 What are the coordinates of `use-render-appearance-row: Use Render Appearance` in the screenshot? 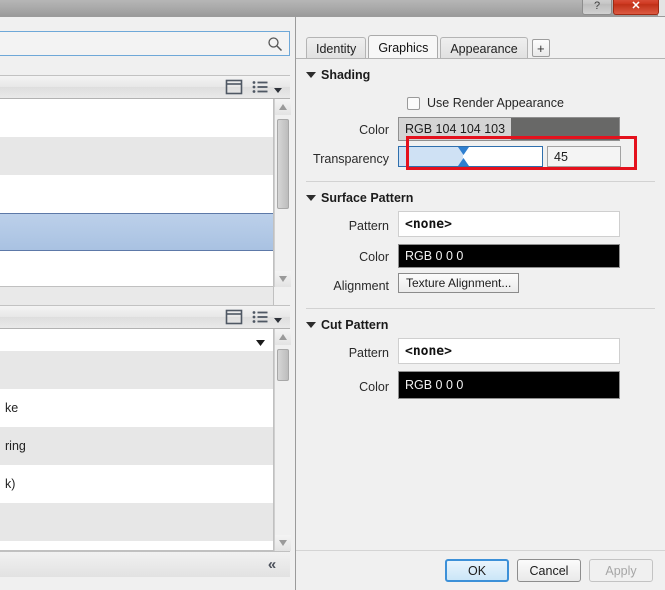 It's located at (480, 103).